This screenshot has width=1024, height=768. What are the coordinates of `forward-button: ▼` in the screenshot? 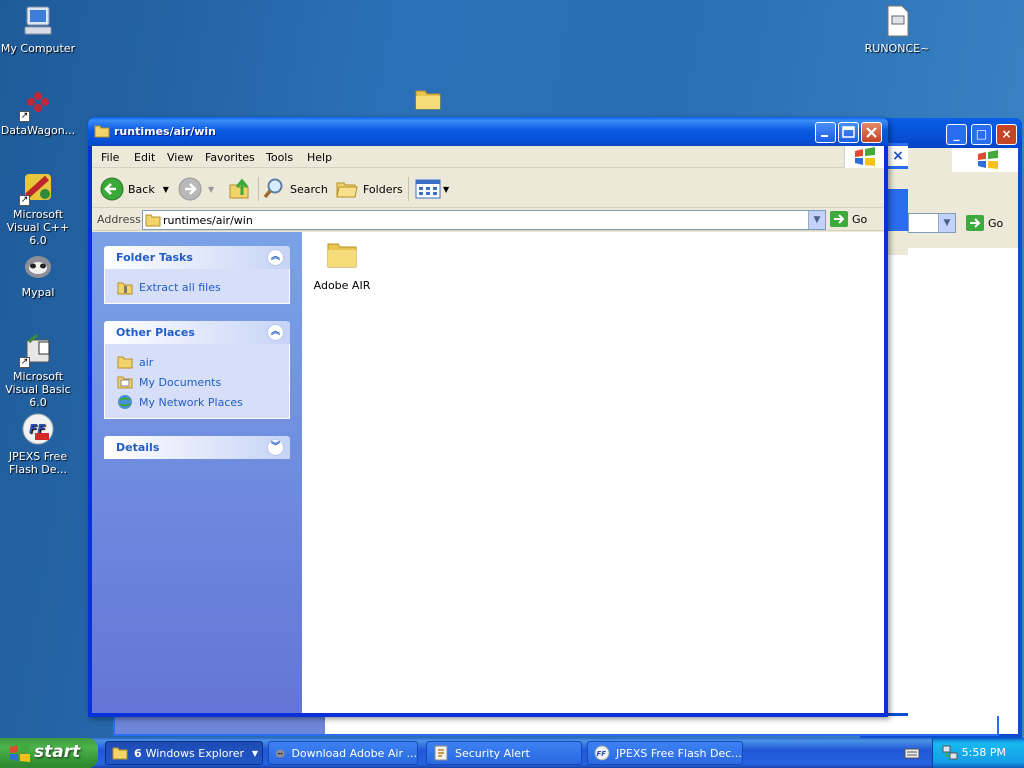 It's located at (196, 189).